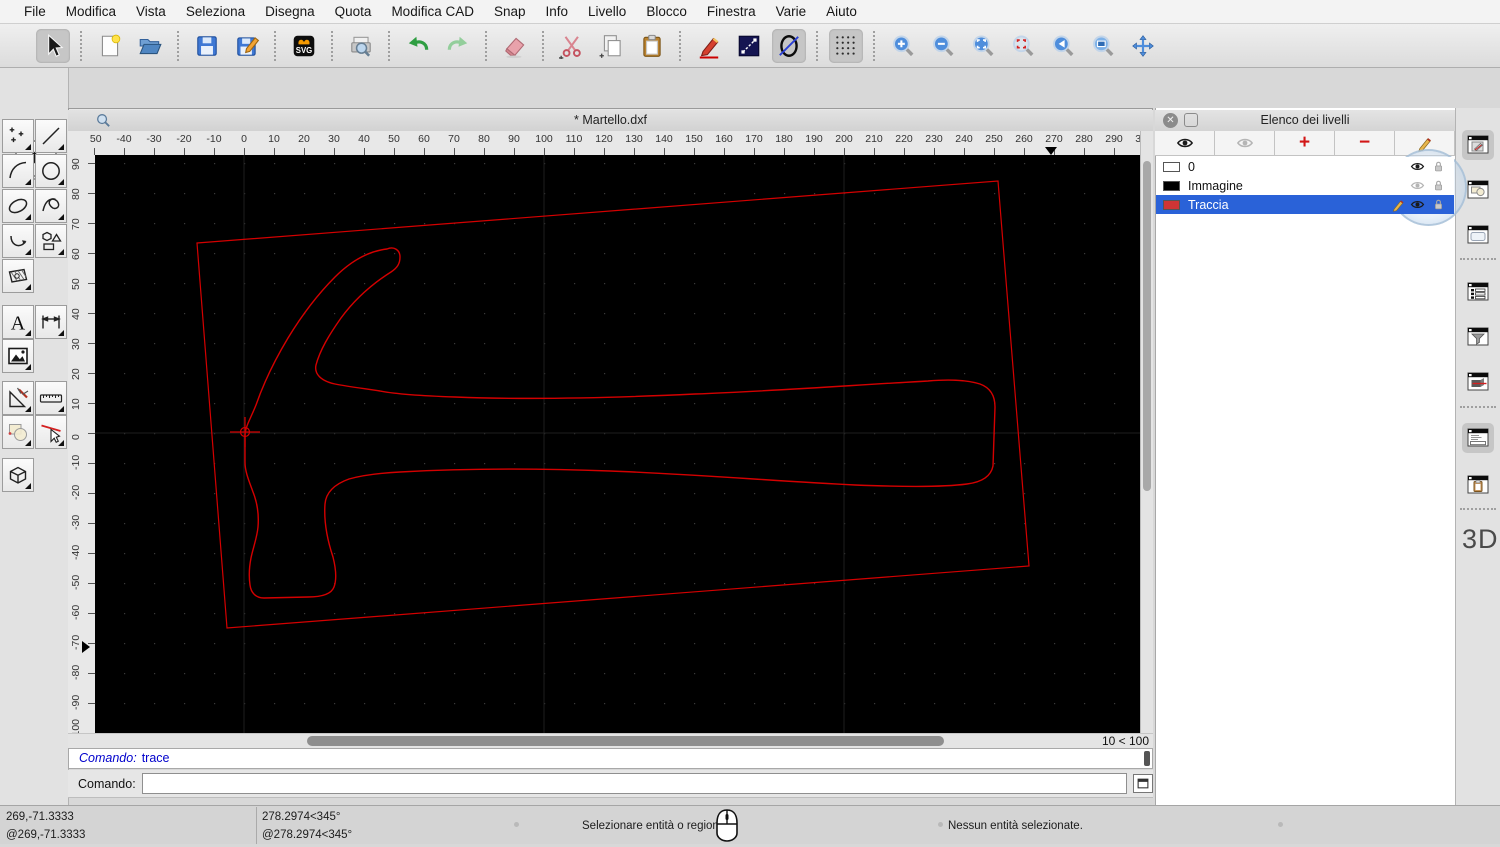  What do you see at coordinates (1425, 143) in the screenshot?
I see `edit-layer-button` at bounding box center [1425, 143].